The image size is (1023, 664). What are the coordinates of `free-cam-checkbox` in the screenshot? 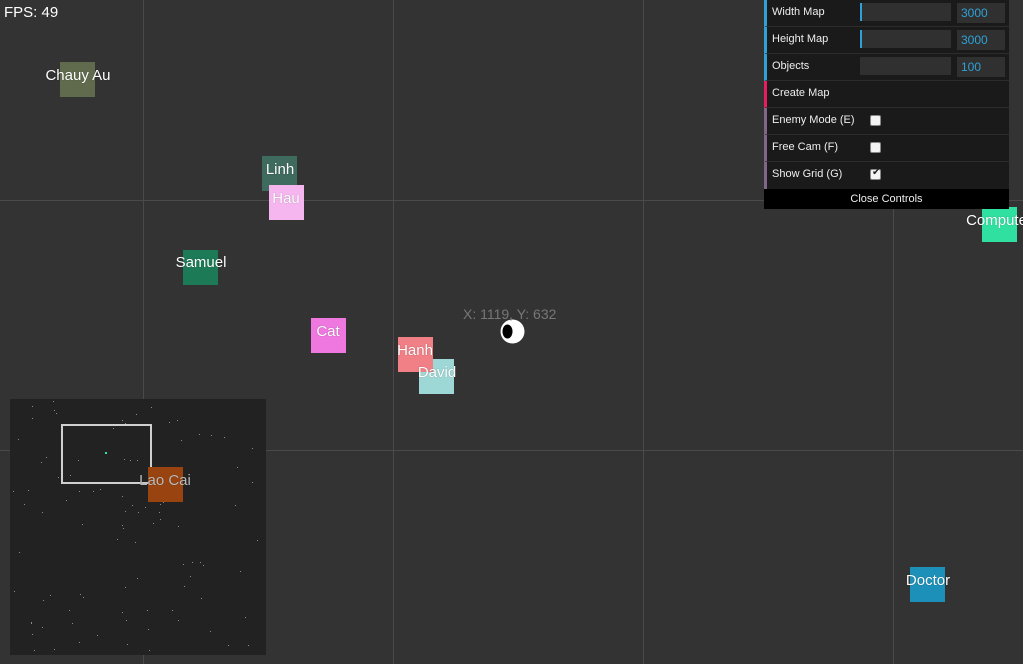 It's located at (875, 147).